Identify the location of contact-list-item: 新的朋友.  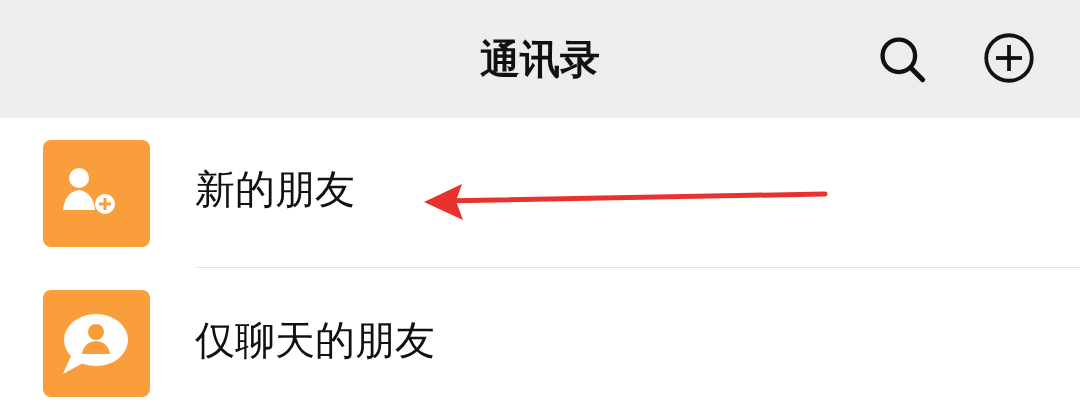
(275, 189).